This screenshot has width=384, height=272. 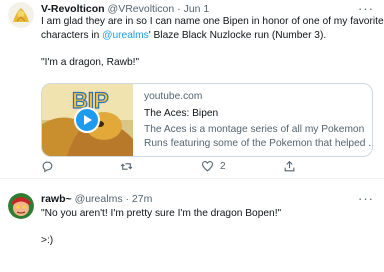 I want to click on reply-button, so click(x=50, y=166).